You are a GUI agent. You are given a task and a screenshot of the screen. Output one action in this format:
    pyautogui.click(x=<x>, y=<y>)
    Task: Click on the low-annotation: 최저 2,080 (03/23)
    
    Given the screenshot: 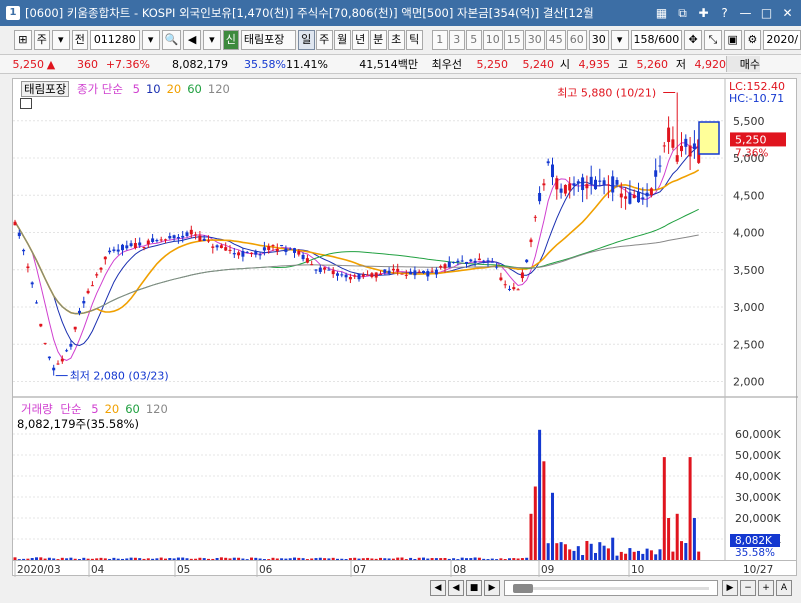 What is the action you would take?
    pyautogui.click(x=119, y=376)
    